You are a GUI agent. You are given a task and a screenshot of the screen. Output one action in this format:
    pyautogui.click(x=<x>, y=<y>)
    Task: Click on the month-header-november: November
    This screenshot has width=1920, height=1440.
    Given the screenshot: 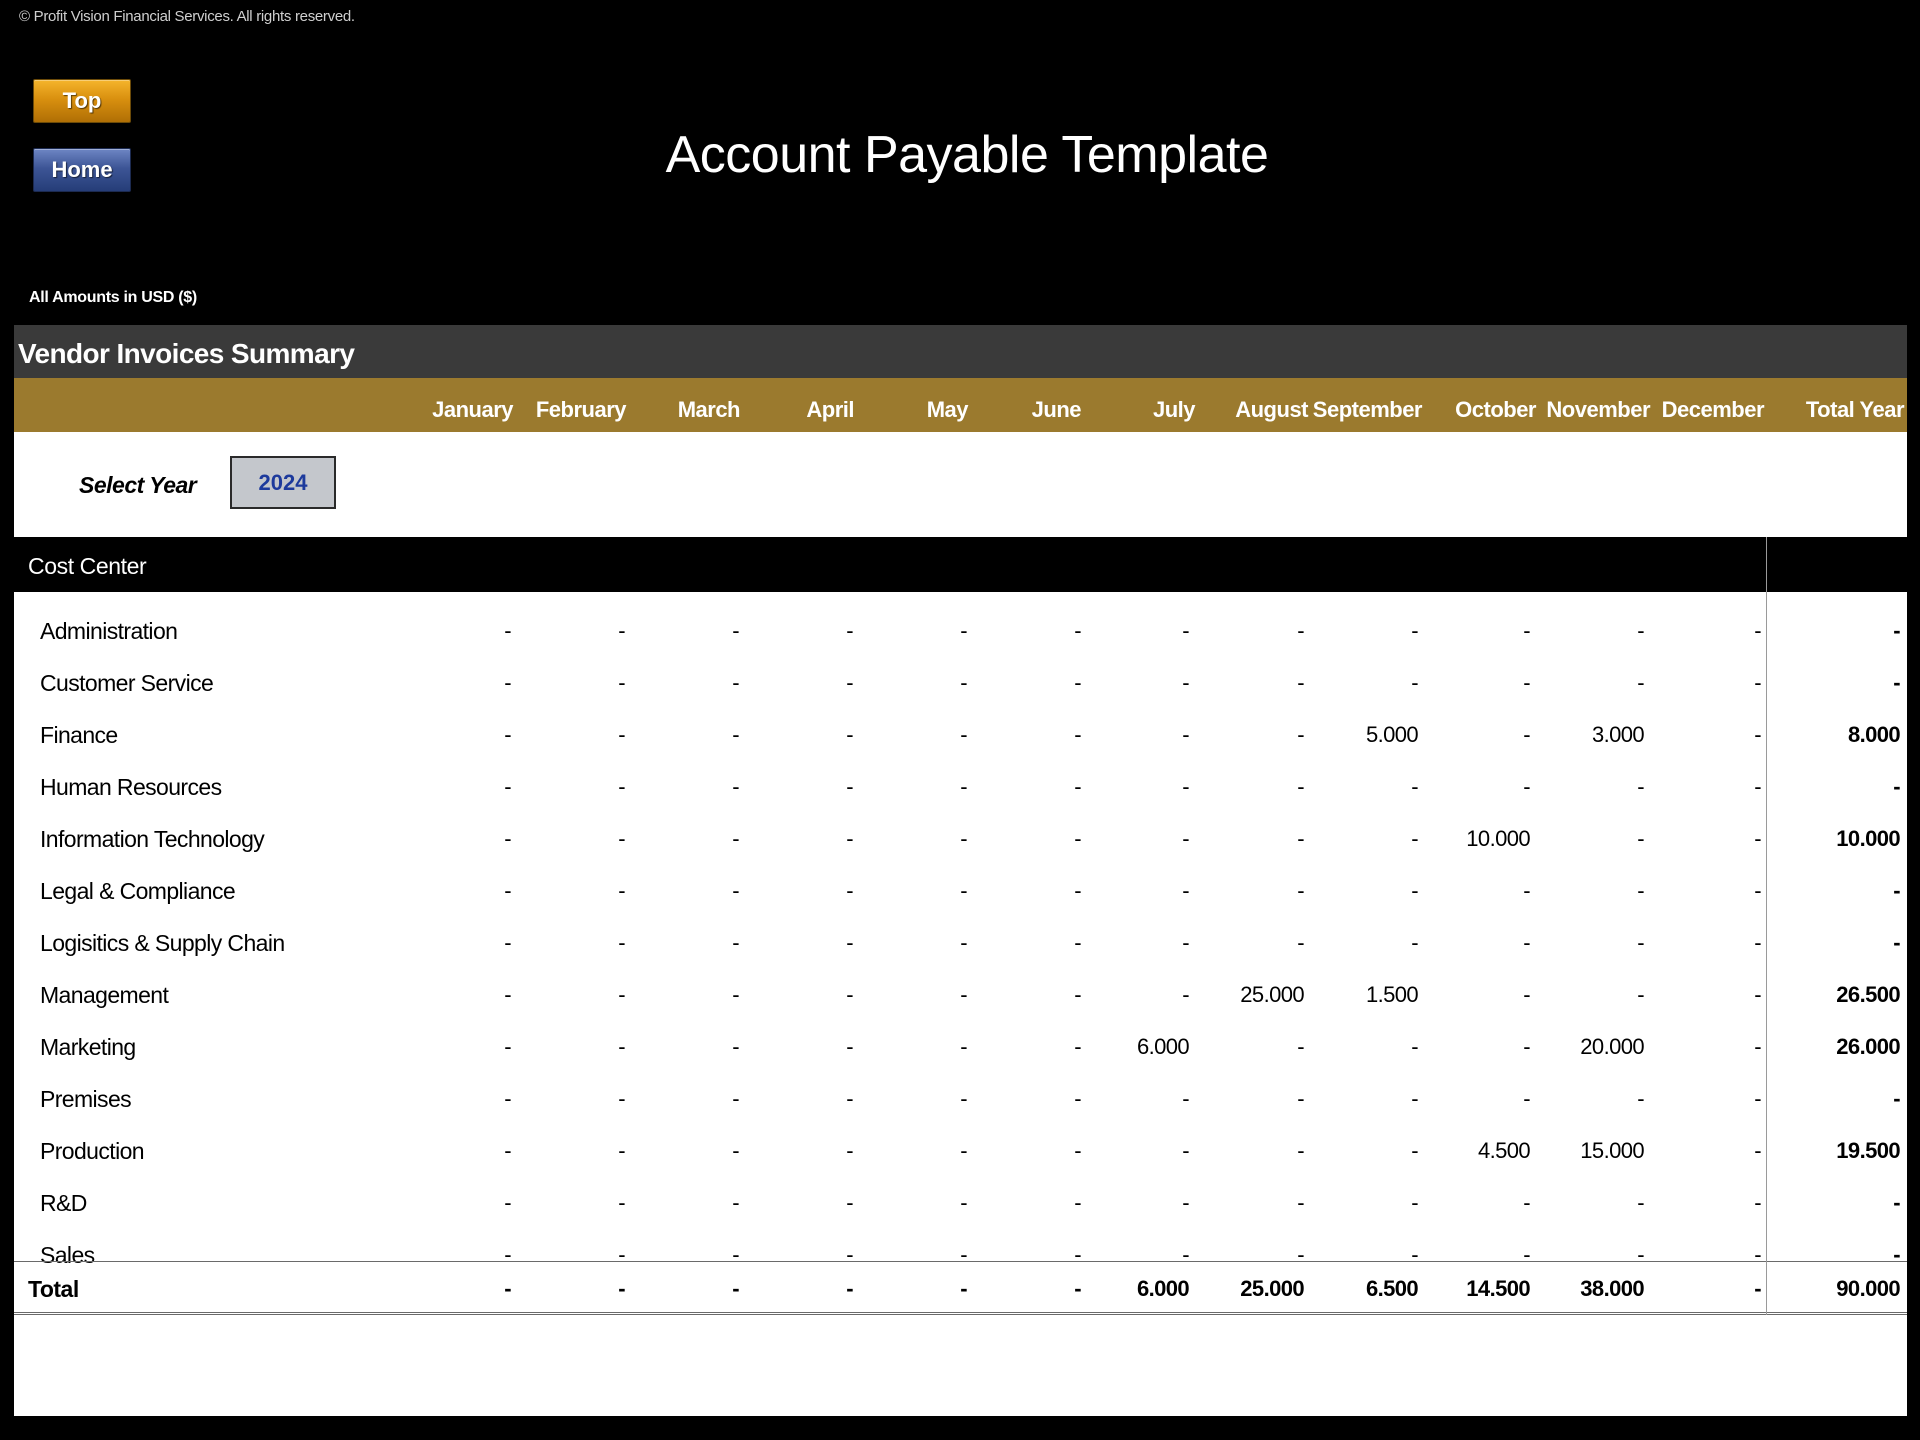 What is the action you would take?
    pyautogui.click(x=1598, y=409)
    